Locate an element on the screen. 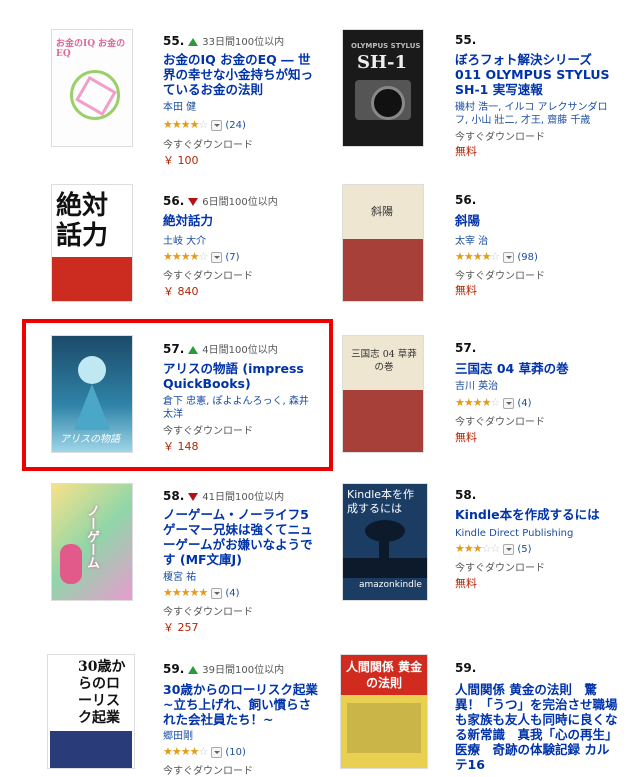 Image resolution: width=638 pixels, height=777 pixels. amazon-kindle-logo: amazonkindle is located at coordinates (390, 585).